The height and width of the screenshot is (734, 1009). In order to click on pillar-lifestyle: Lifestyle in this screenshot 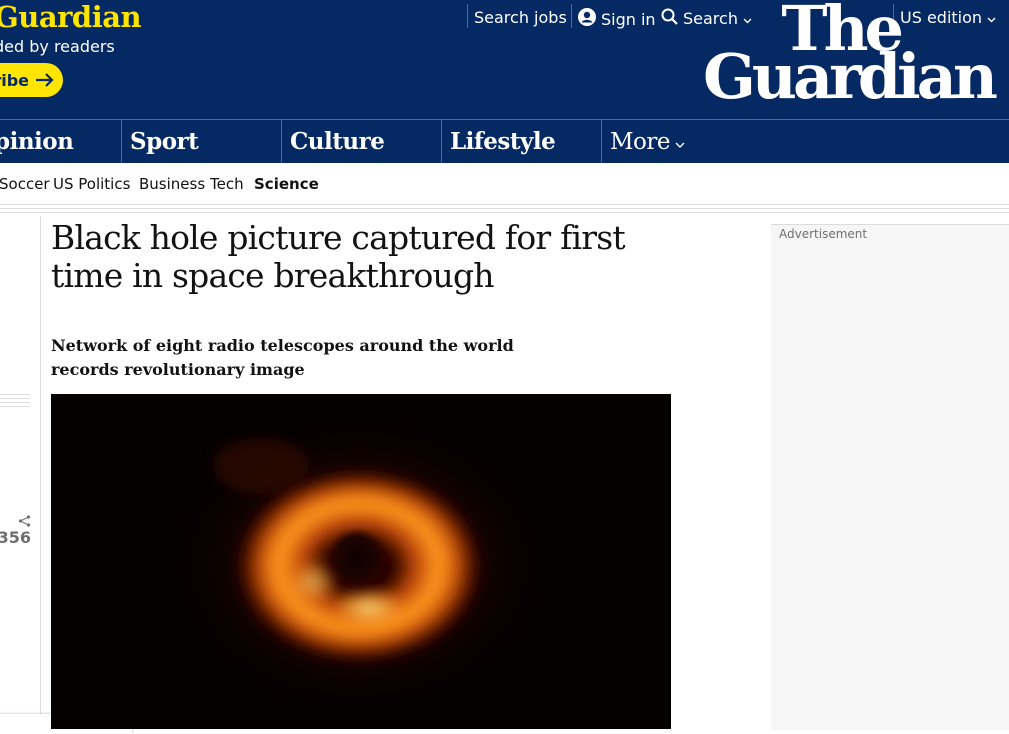, I will do `click(503, 141)`.